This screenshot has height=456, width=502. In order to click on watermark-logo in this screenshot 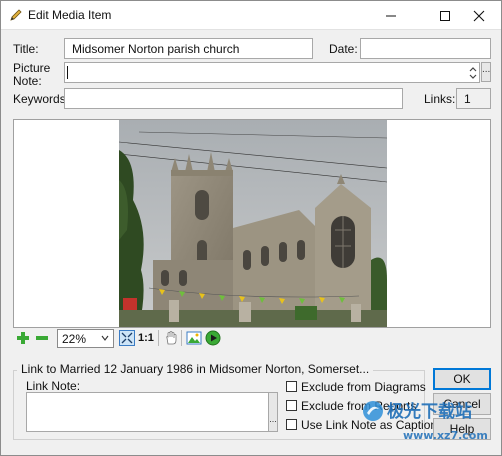, I will do `click(373, 411)`.